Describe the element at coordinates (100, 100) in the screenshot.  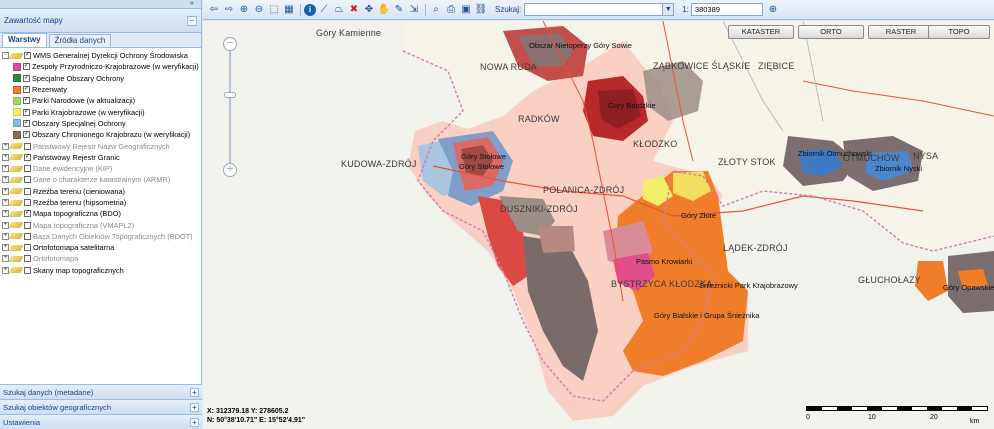
I see `layer-row: ✓ Parki Narodowe (w aktualizacji)` at that location.